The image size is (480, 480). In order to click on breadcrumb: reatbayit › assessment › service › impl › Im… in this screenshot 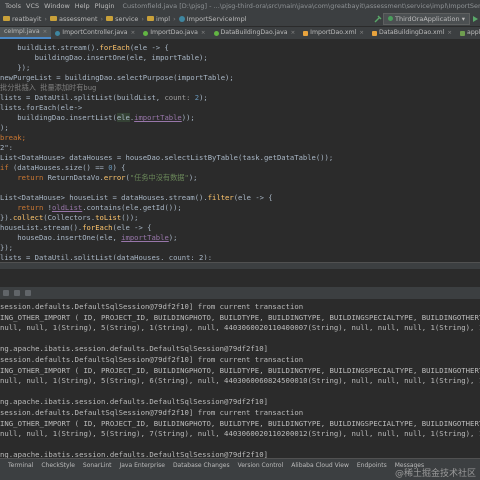, I will do `click(240, 19)`.